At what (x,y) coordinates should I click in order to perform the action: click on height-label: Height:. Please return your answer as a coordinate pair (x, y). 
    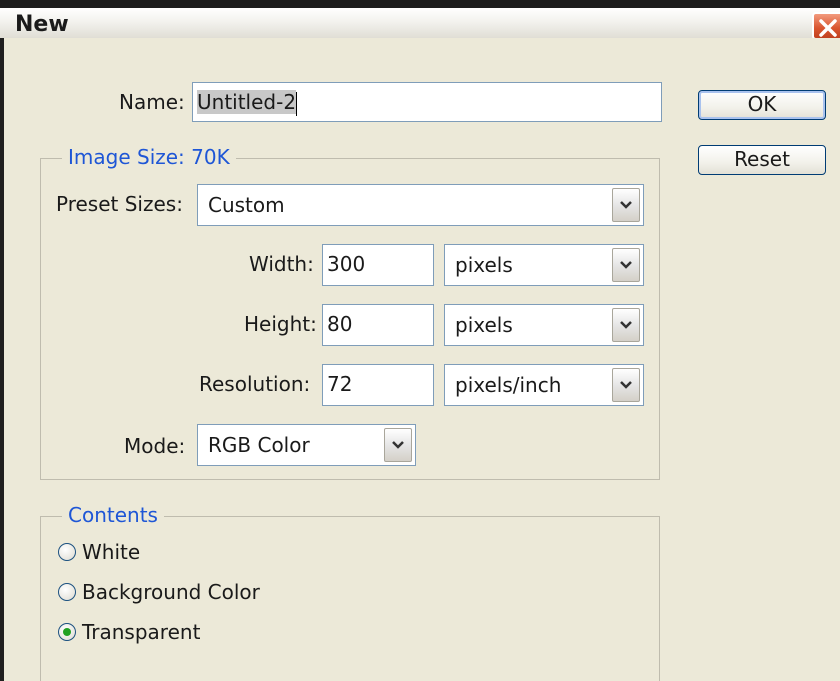
    Looking at the image, I should click on (280, 324).